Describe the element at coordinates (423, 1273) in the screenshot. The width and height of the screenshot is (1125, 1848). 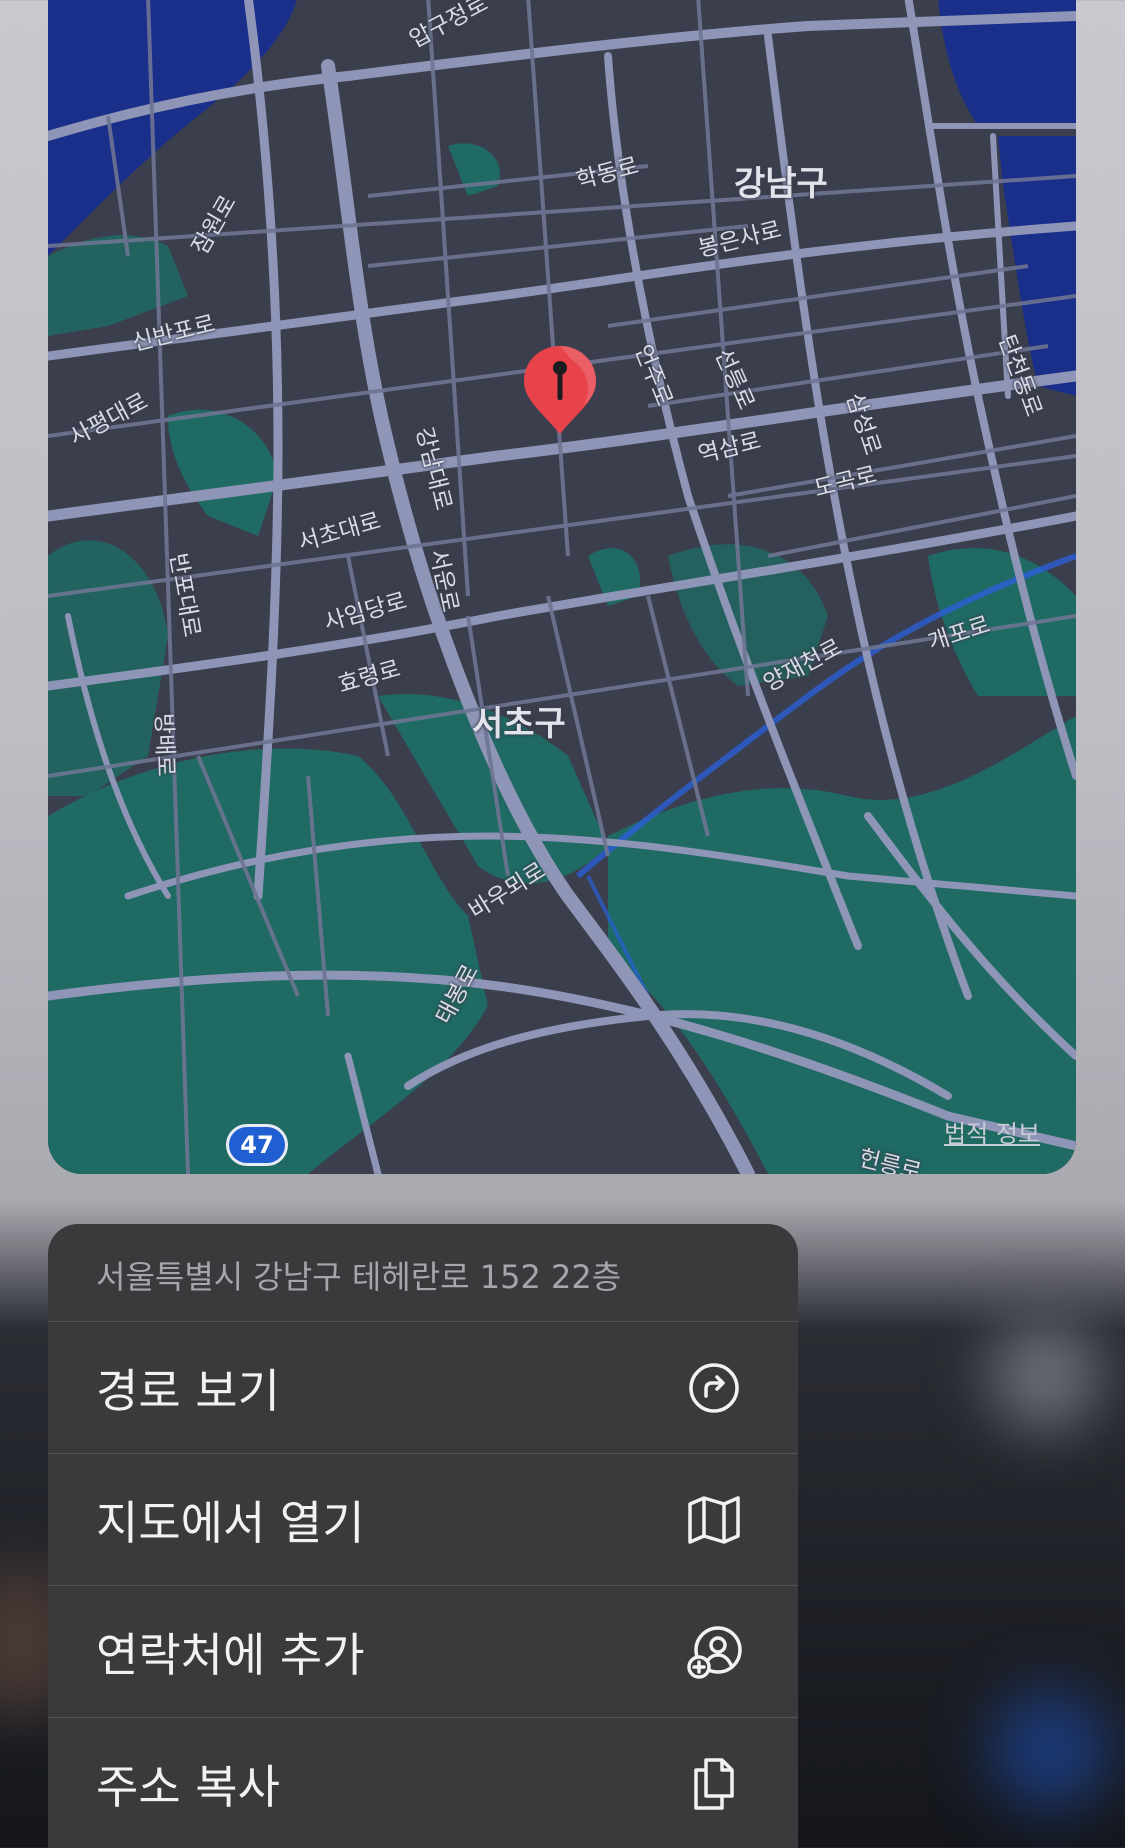
I see `menu-address-header: 서울특별시 강남구 테헤란로 152 22층` at that location.